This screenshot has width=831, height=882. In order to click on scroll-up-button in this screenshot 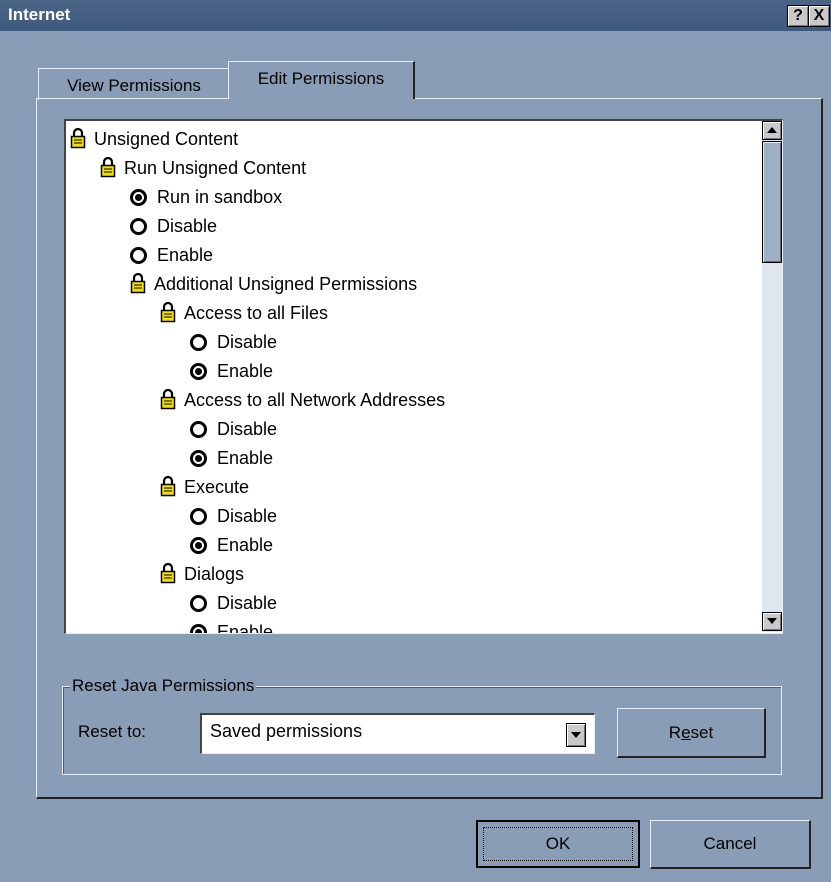, I will do `click(772, 130)`.